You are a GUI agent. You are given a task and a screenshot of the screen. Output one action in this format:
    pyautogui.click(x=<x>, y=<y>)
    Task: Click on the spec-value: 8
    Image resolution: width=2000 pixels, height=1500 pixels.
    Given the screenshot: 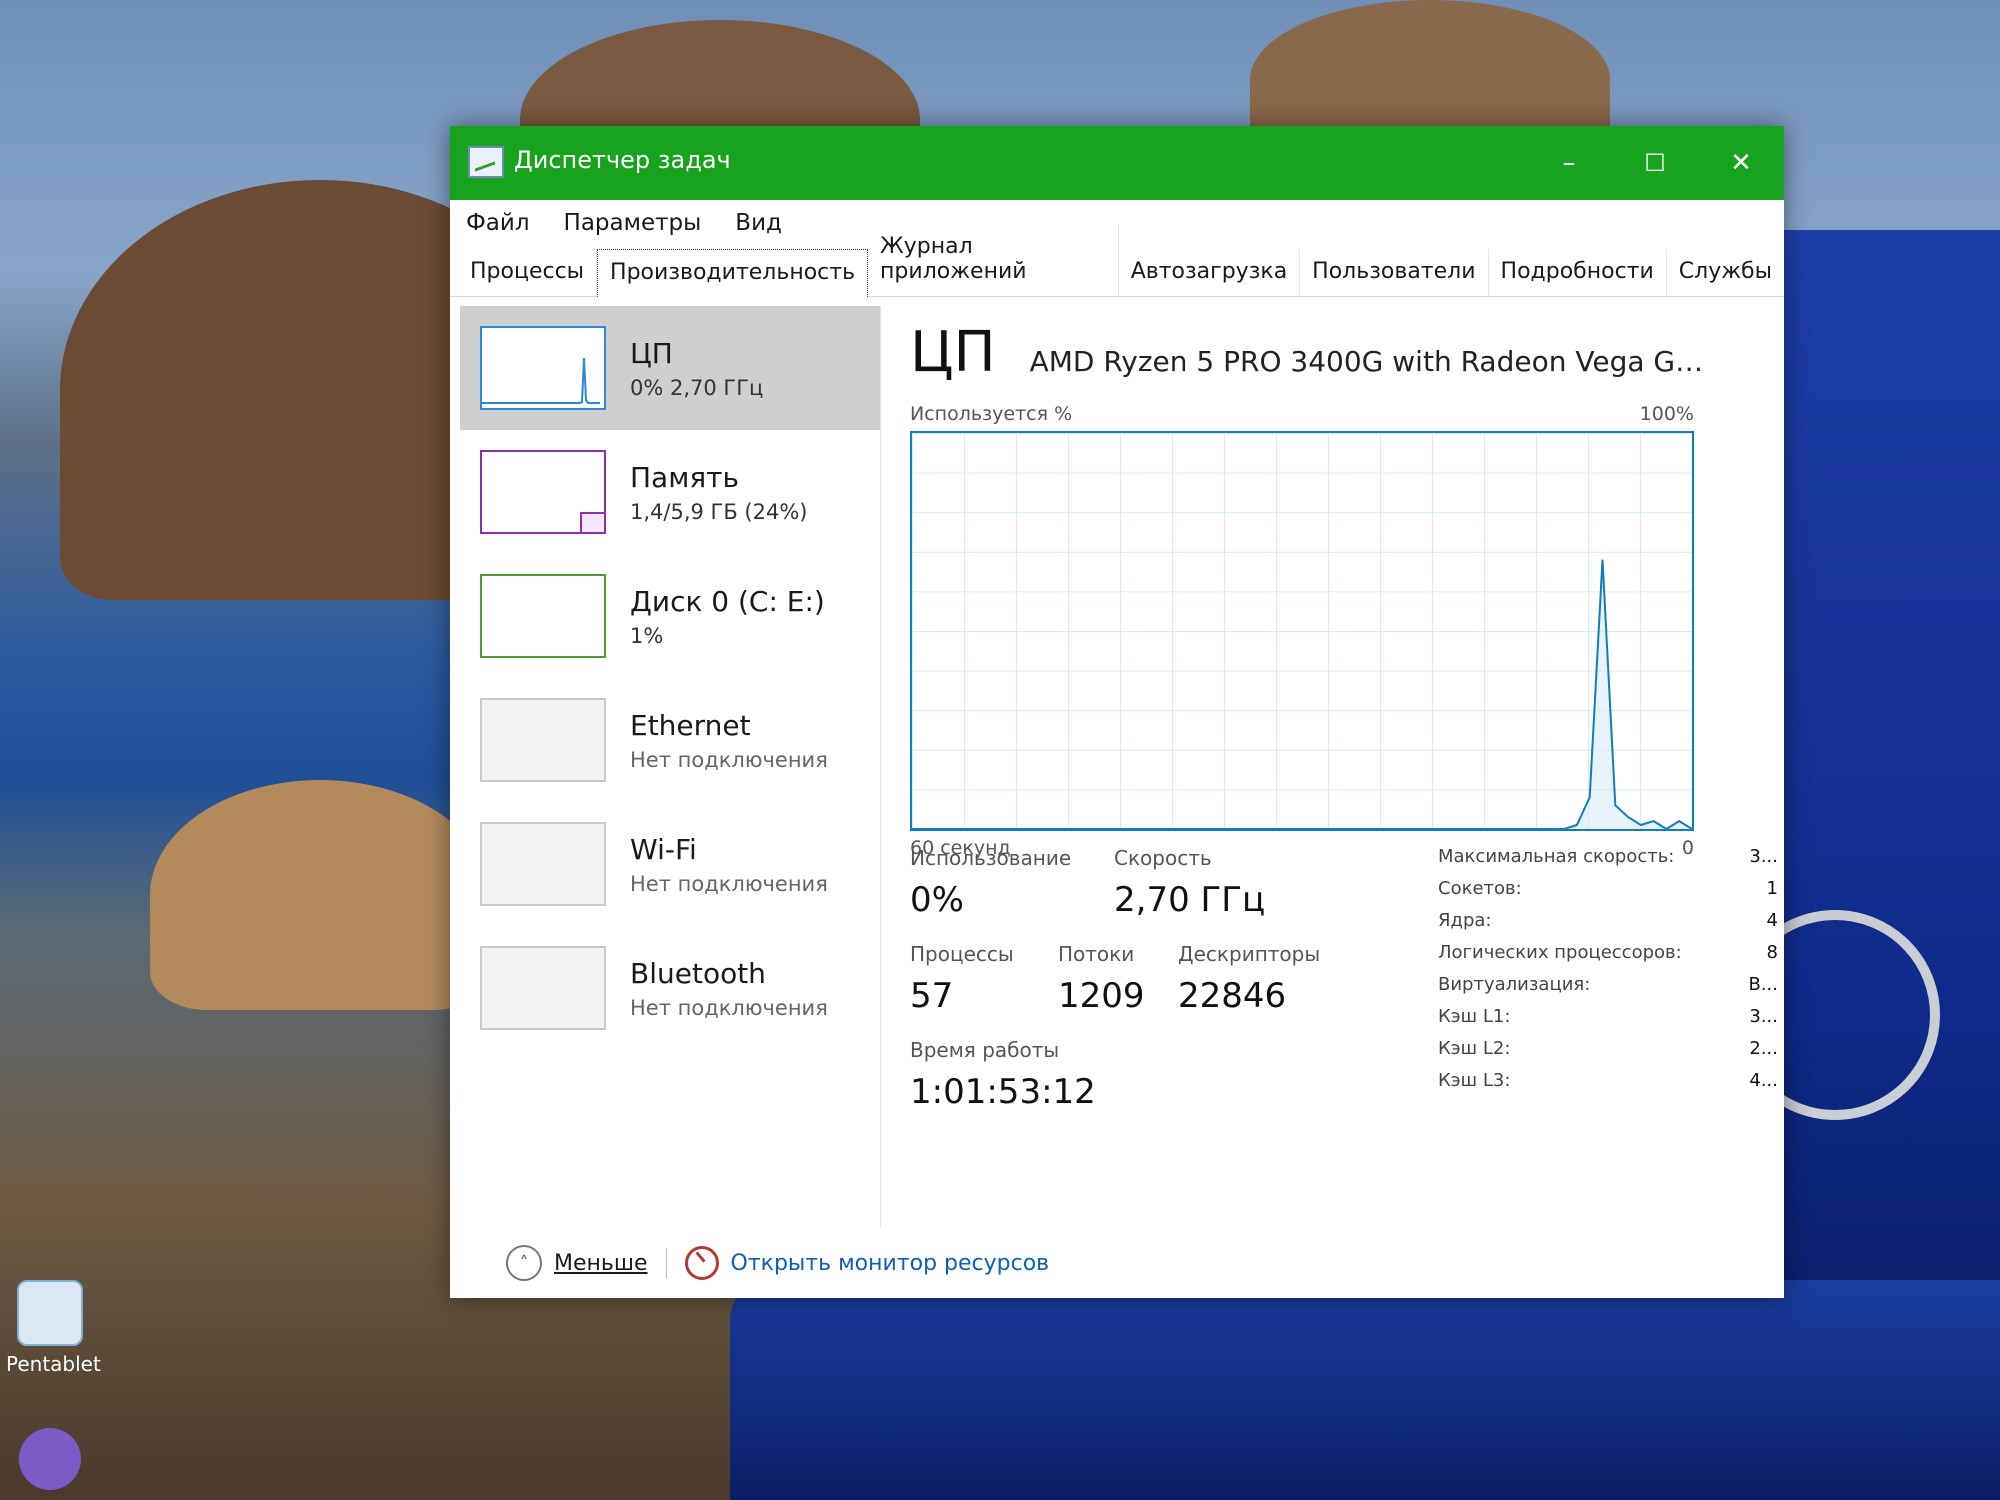 What is the action you would take?
    pyautogui.click(x=1772, y=952)
    